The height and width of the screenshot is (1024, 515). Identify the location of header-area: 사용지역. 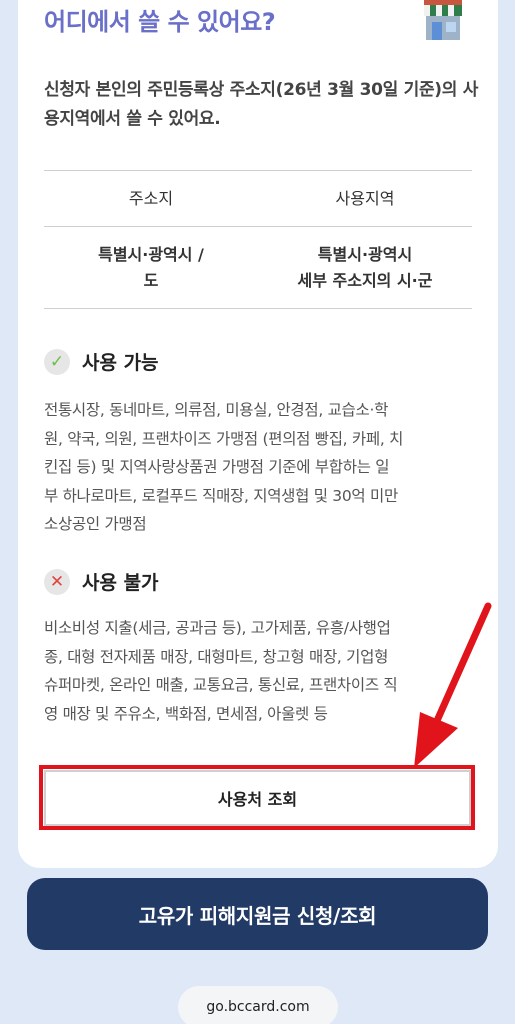
(365, 198).